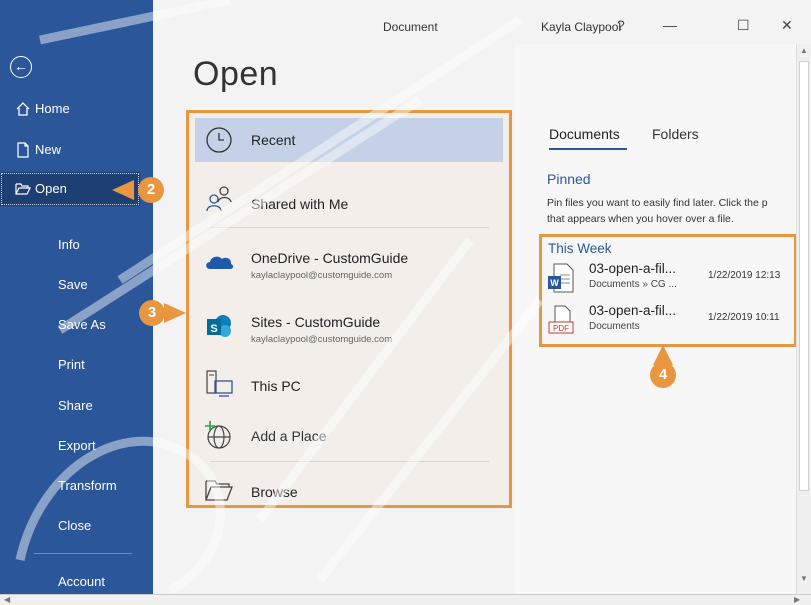  Describe the element at coordinates (804, 578) in the screenshot. I see `scroll-down-icon: ▼` at that location.